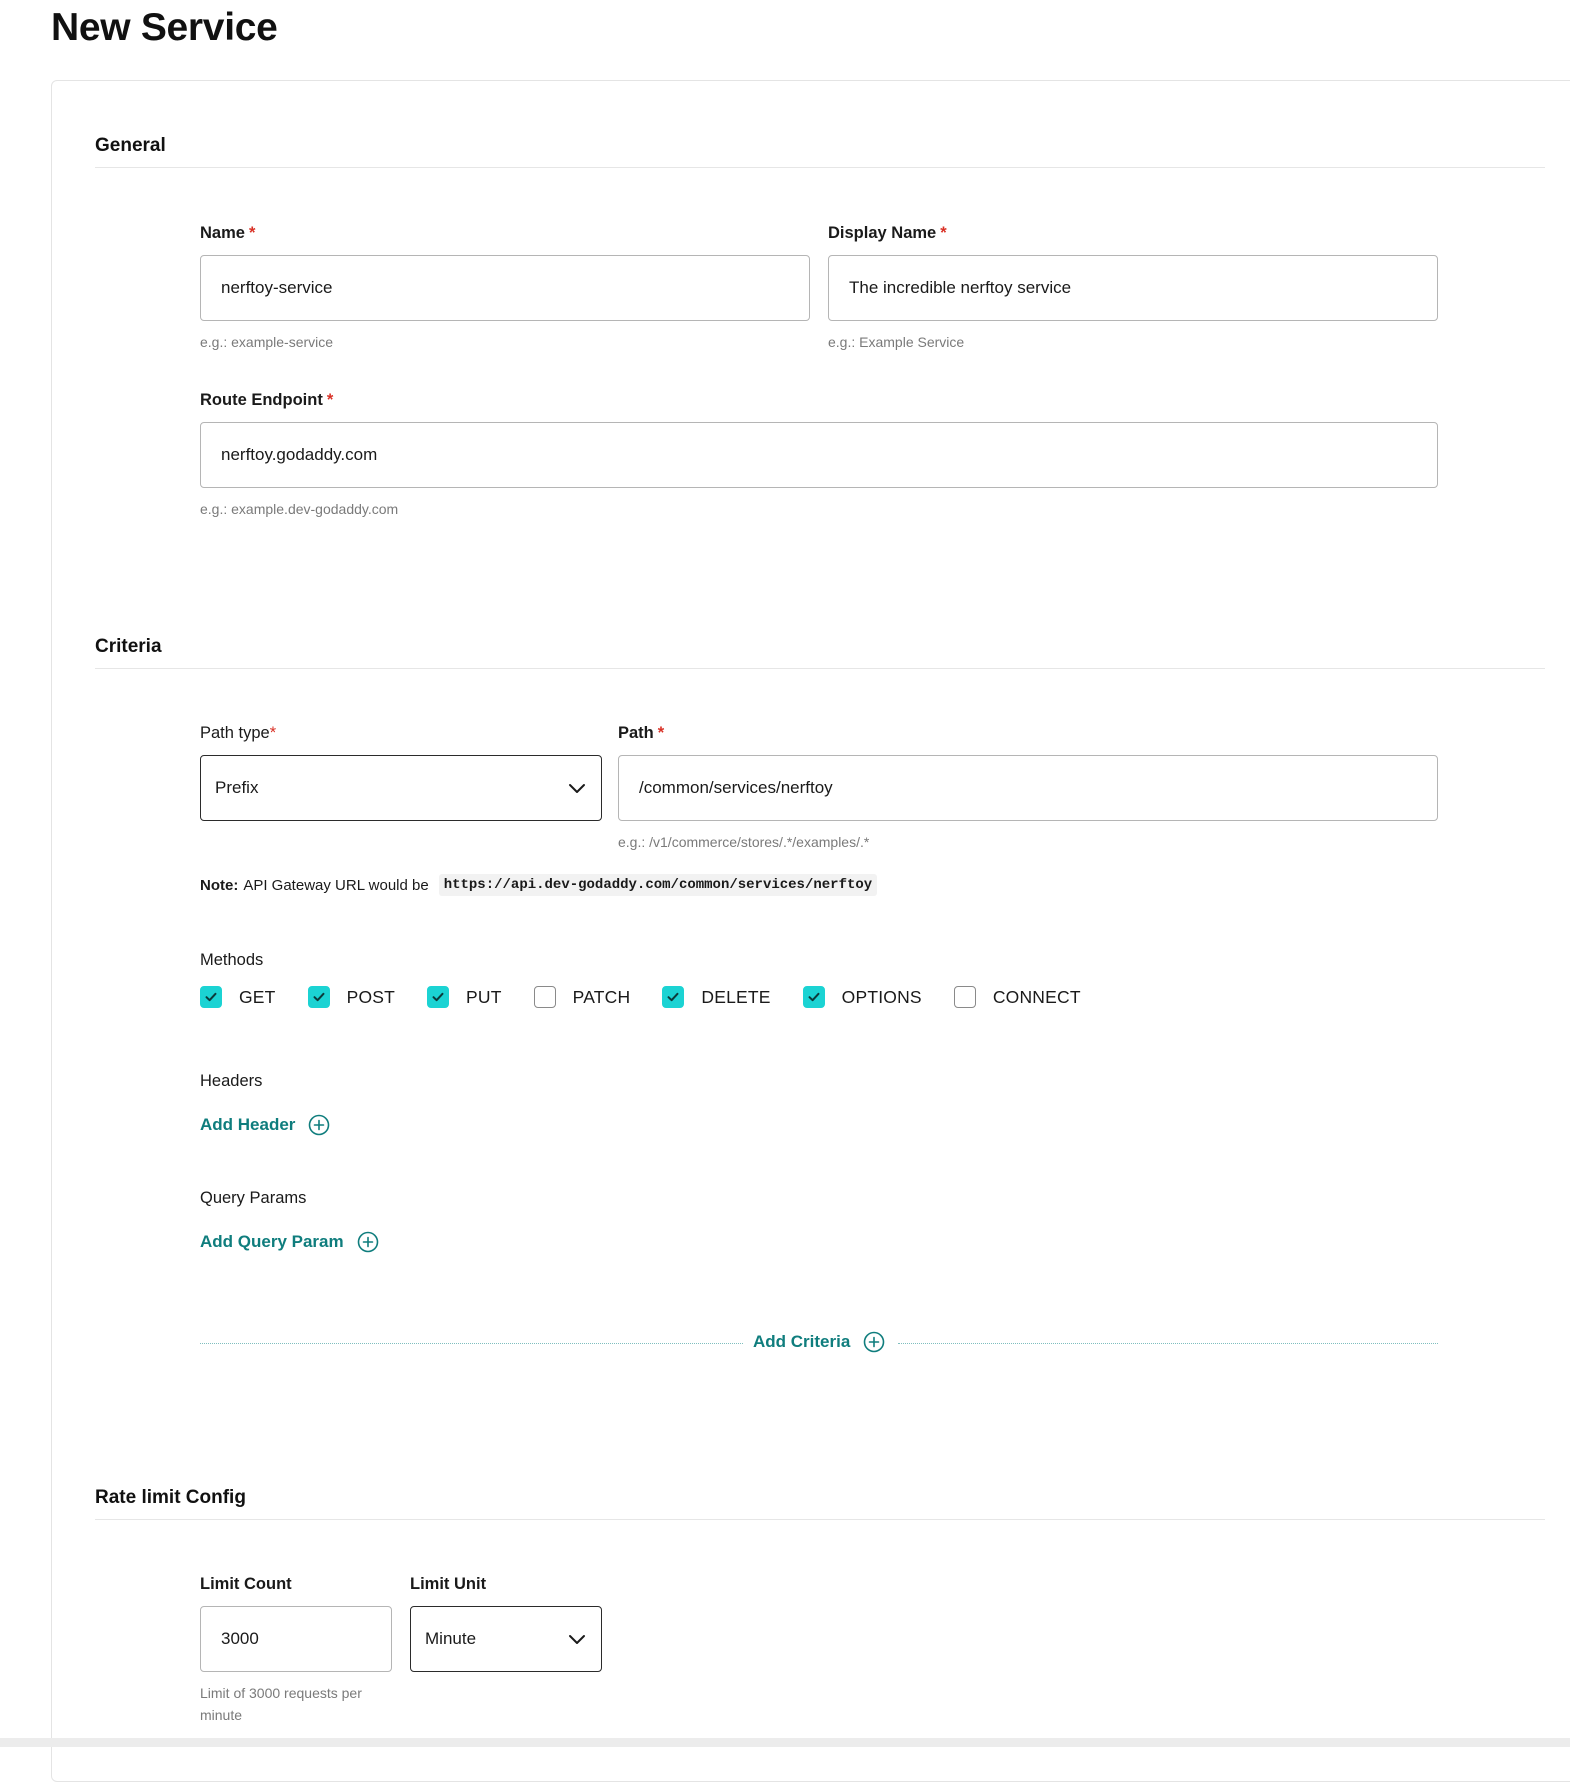 The image size is (1570, 1782). I want to click on add-query-param-label: Add Query Param, so click(272, 1241).